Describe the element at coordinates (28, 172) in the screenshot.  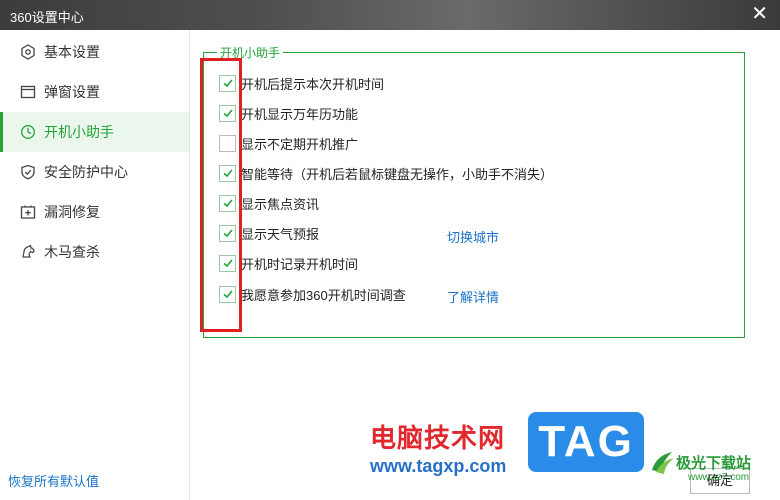
I see `shield-icon` at that location.